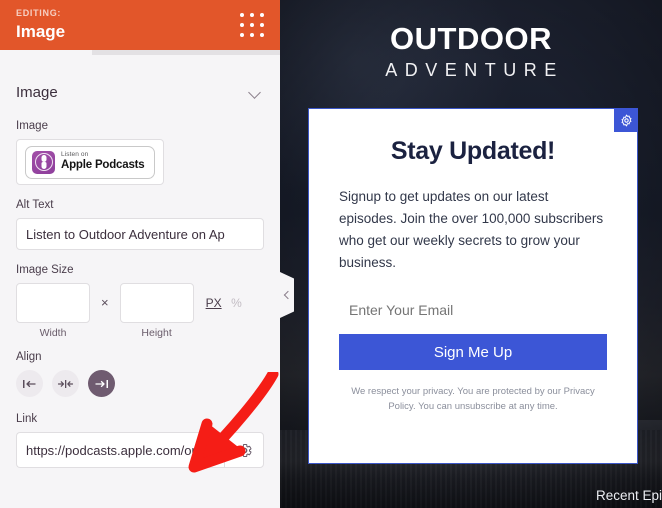 Image resolution: width=662 pixels, height=508 pixels. I want to click on alt-text-input, so click(140, 234).